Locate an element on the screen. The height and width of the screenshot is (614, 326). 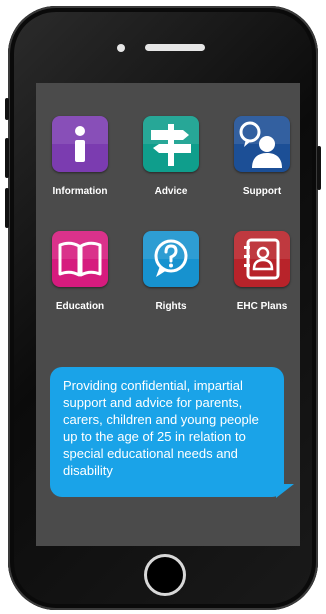
app-label: Information is located at coordinates (80, 191).